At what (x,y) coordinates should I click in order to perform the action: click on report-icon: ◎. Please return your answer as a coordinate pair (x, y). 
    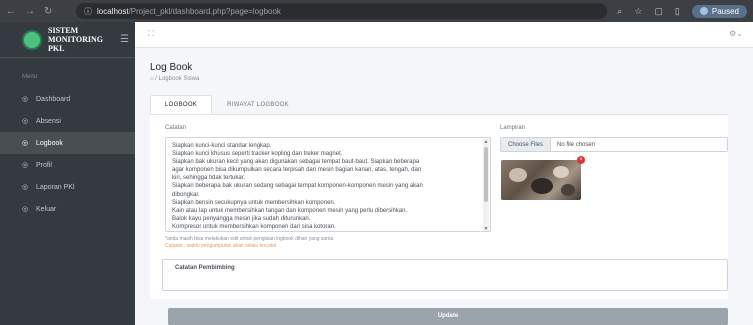
    Looking at the image, I should click on (25, 187).